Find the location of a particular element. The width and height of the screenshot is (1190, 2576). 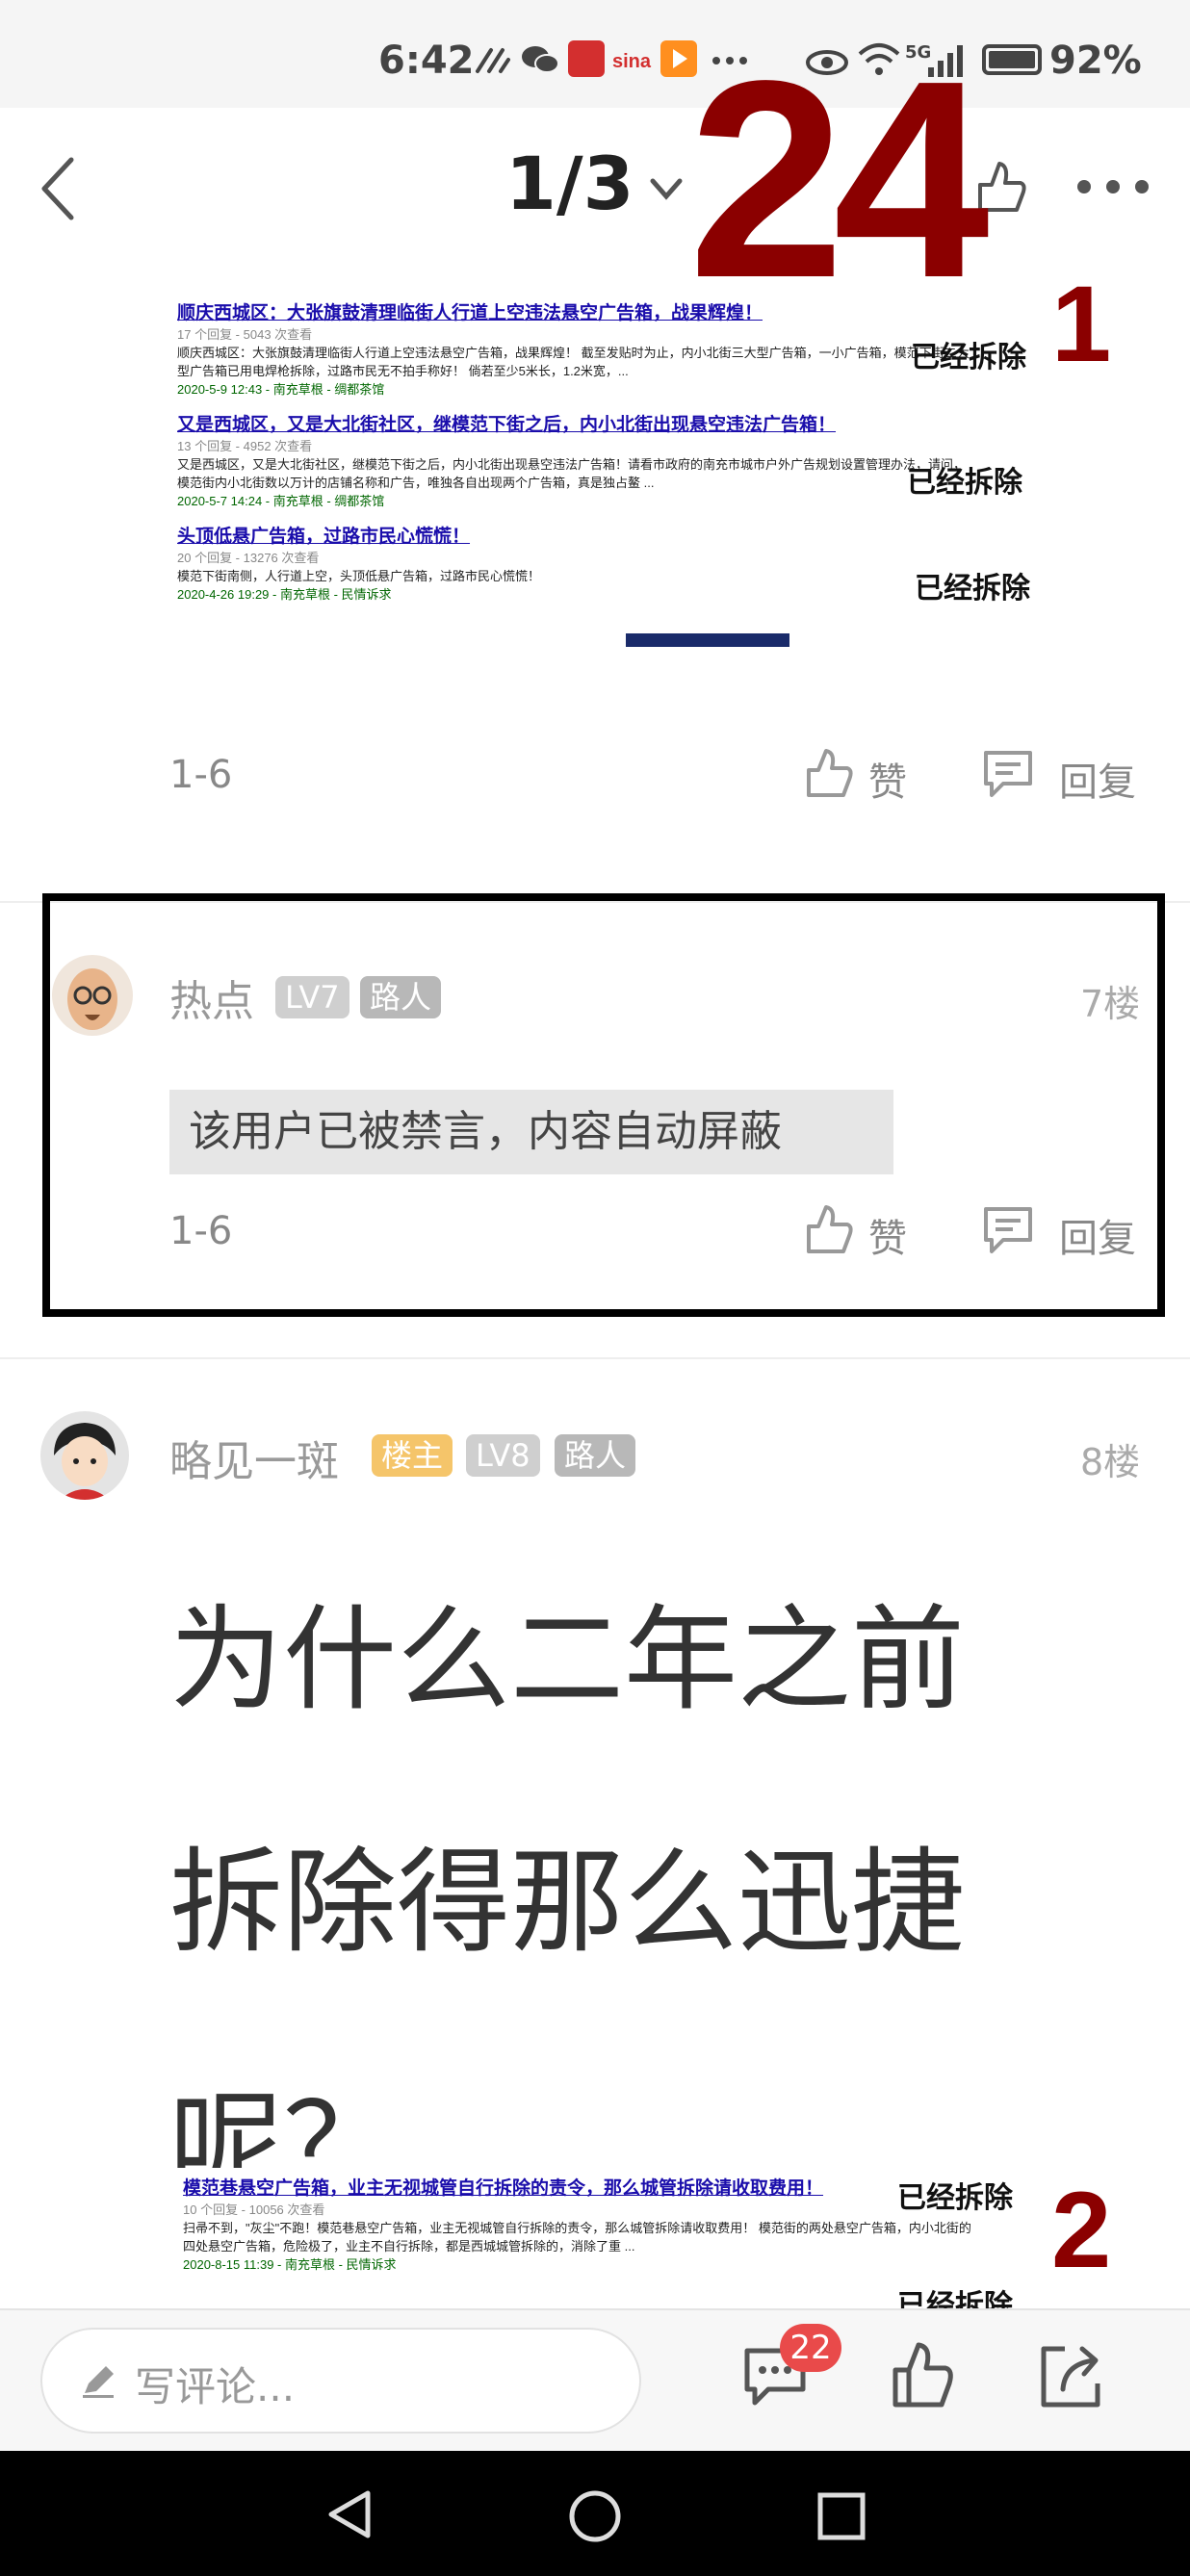

wechat-icon is located at coordinates (541, 60).